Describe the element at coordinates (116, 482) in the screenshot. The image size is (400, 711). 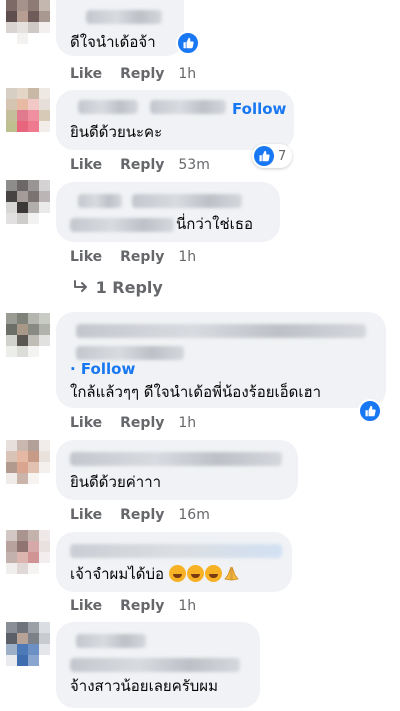
I see `comment-text: ยินดีด้วยค่าาา` at that location.